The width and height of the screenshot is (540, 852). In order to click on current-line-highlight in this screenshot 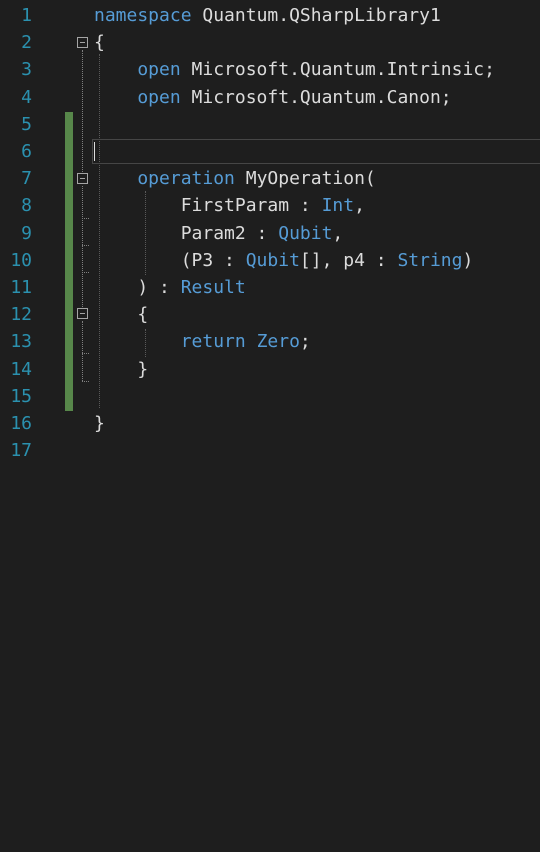, I will do `click(316, 151)`.